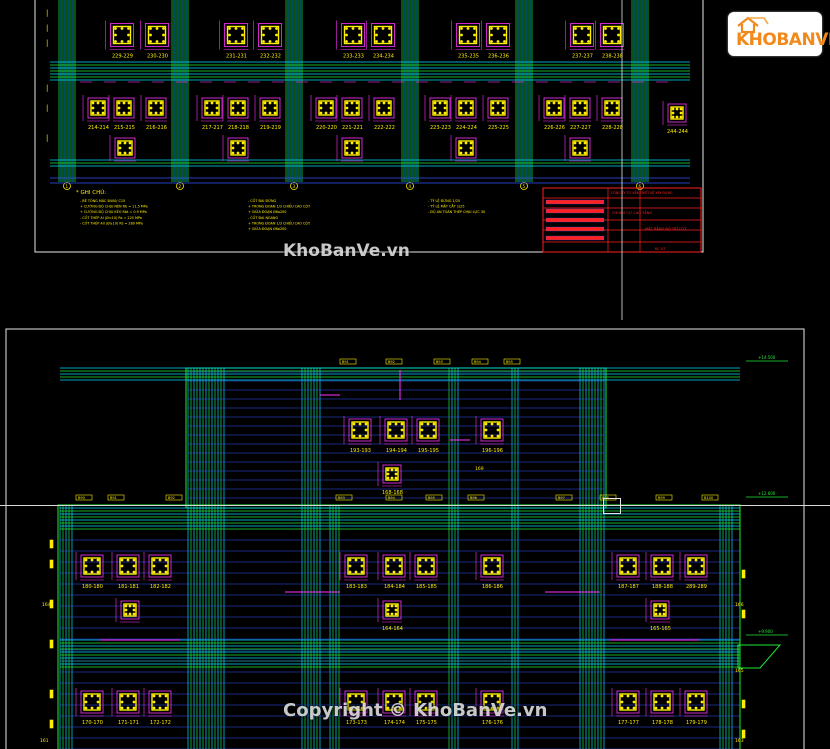 The image size is (830, 749). Describe the element at coordinates (180, 186) in the screenshot. I see `axis-label: 2` at that location.